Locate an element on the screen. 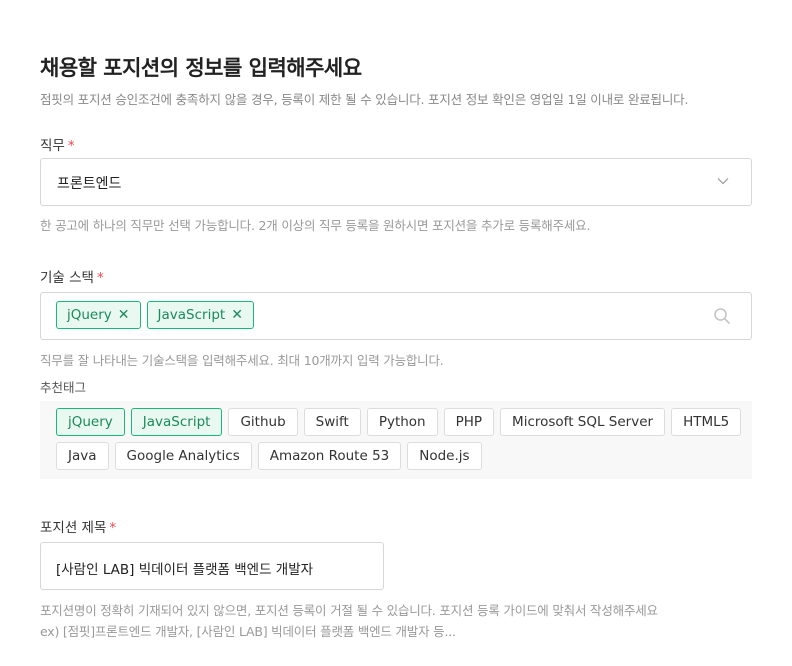 The width and height of the screenshot is (792, 666). selected-stack-chip: JavaScript ✕ is located at coordinates (200, 315).